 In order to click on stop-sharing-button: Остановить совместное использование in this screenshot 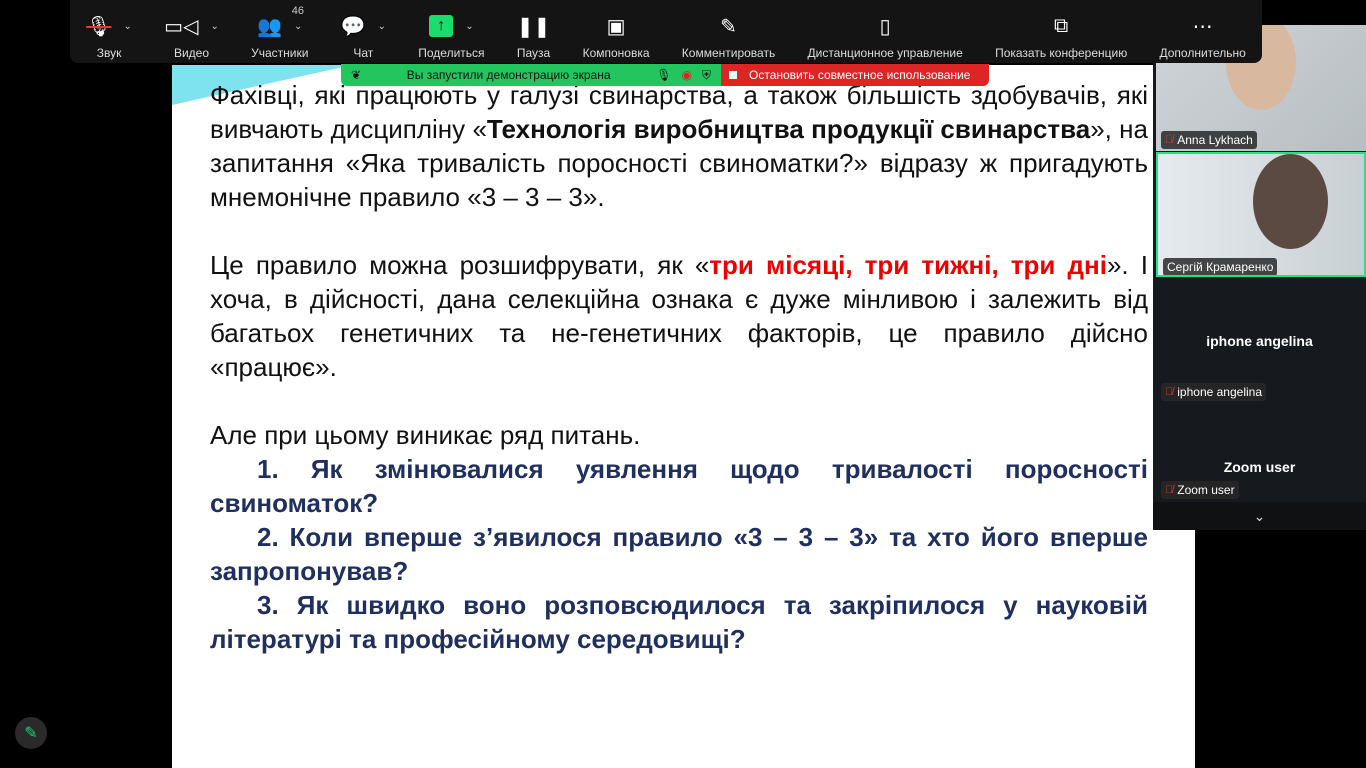, I will do `click(855, 75)`.